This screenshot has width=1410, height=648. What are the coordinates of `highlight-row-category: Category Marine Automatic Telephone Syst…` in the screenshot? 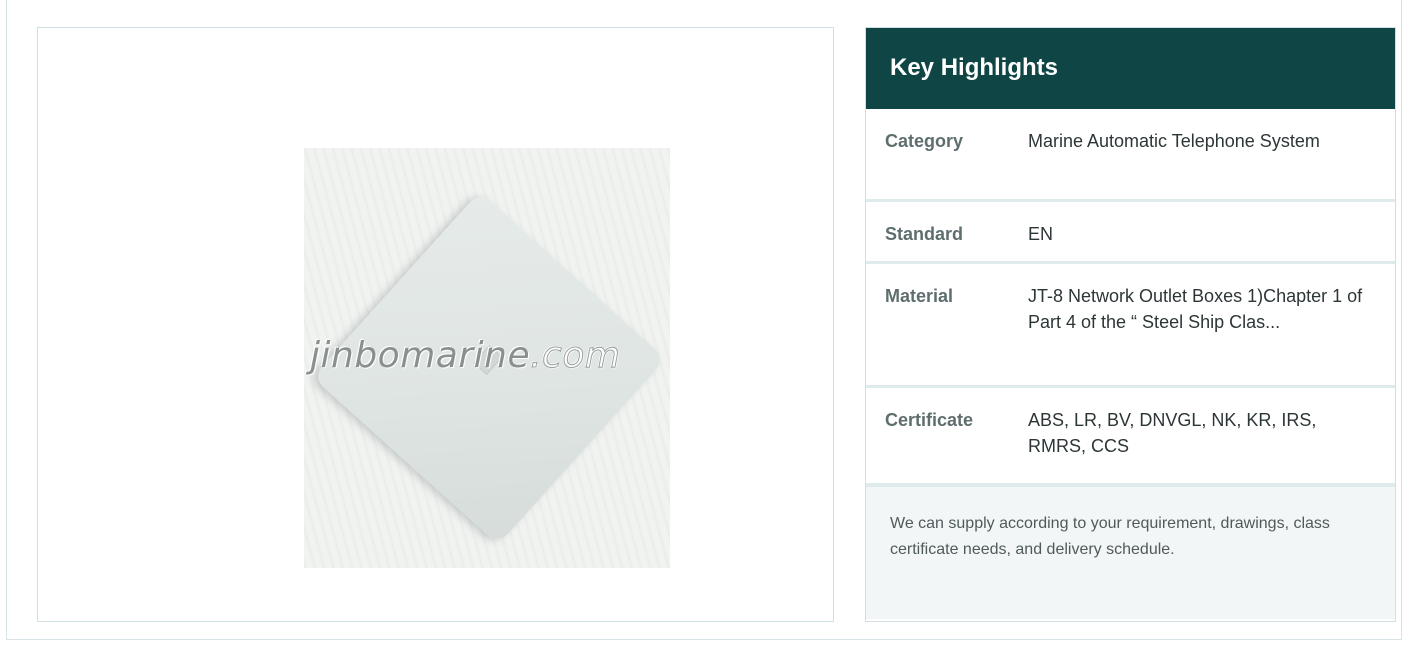 It's located at (1130, 155).